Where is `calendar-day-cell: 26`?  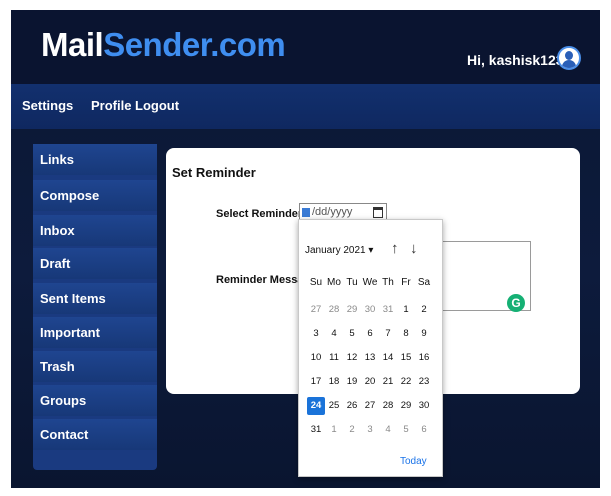
calendar-day-cell: 26 is located at coordinates (352, 406).